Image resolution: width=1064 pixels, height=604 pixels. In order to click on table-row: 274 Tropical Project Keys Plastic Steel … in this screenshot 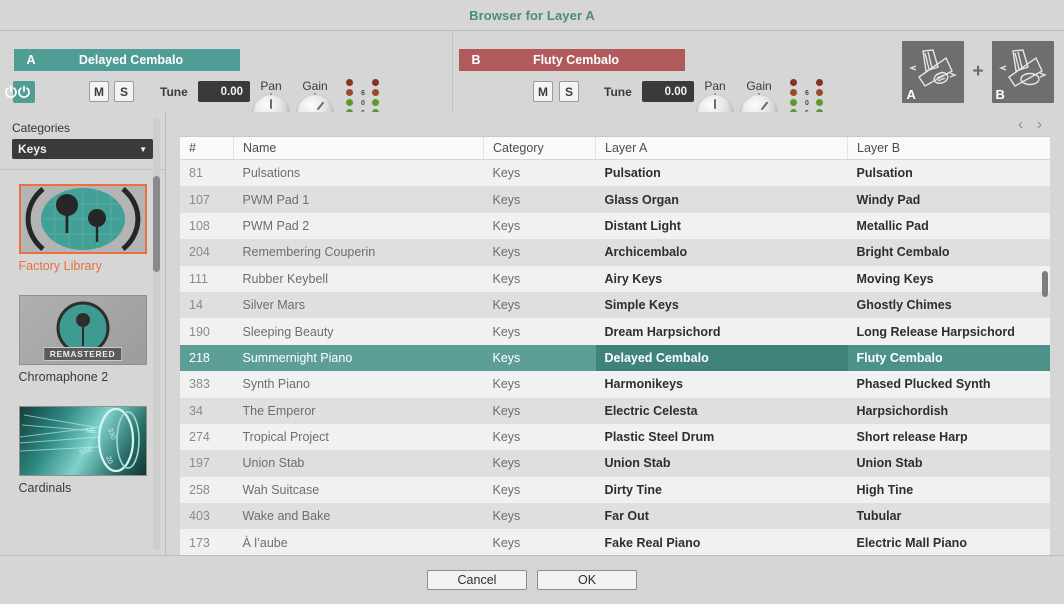, I will do `click(615, 437)`.